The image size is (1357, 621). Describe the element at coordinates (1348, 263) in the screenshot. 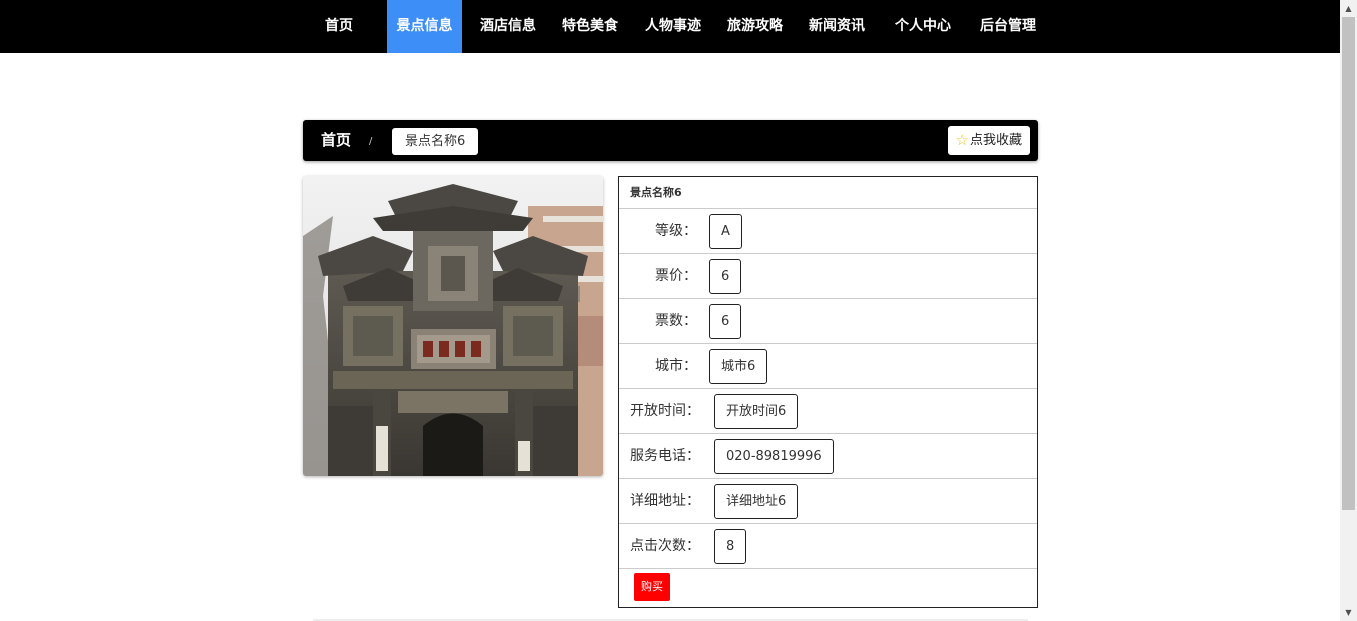

I see `scrollbar-thumb` at that location.